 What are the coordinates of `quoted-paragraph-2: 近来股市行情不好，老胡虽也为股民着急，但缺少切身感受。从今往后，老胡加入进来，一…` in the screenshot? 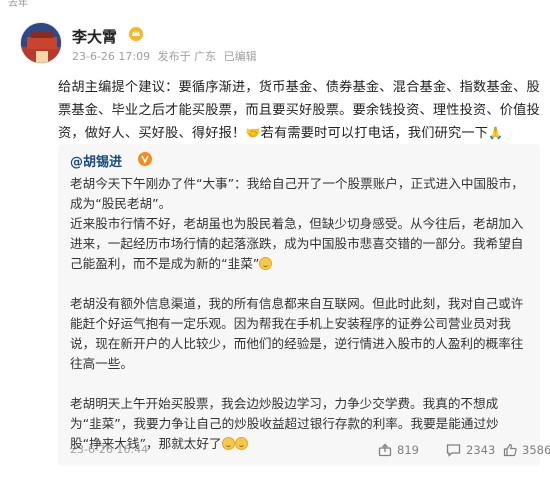 It's located at (297, 243).